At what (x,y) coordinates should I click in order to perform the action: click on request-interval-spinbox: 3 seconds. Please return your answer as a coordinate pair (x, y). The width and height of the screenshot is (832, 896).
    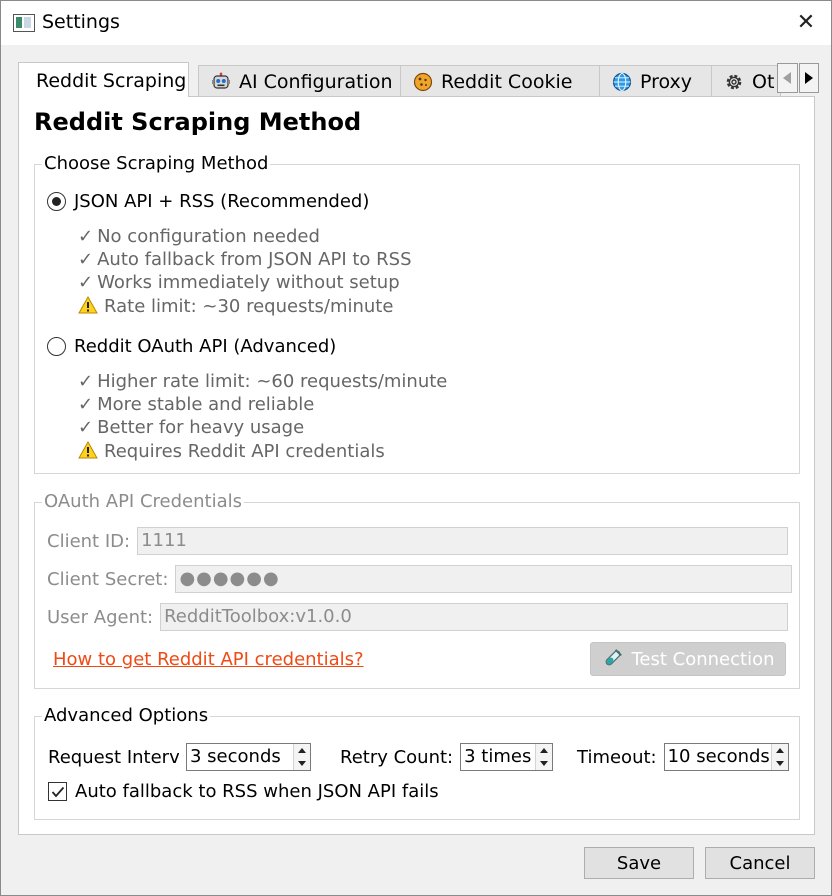
    Looking at the image, I should click on (248, 757).